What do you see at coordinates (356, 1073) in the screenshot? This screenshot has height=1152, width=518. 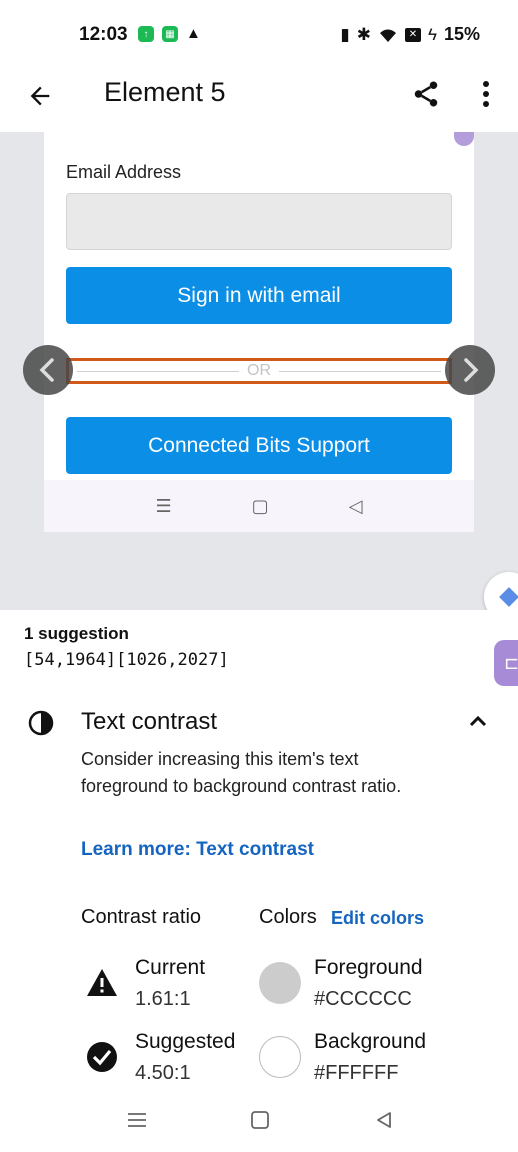 I see `background-value: #FFFFFF` at bounding box center [356, 1073].